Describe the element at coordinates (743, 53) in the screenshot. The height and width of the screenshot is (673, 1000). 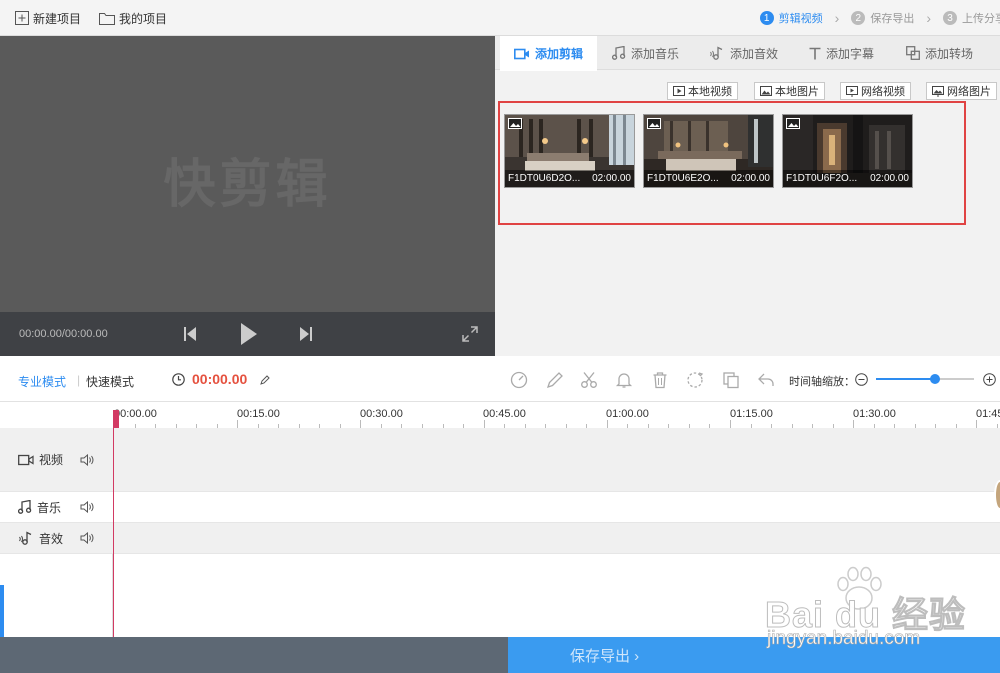
I see `tab-add-sound-effect: 添加音效` at that location.